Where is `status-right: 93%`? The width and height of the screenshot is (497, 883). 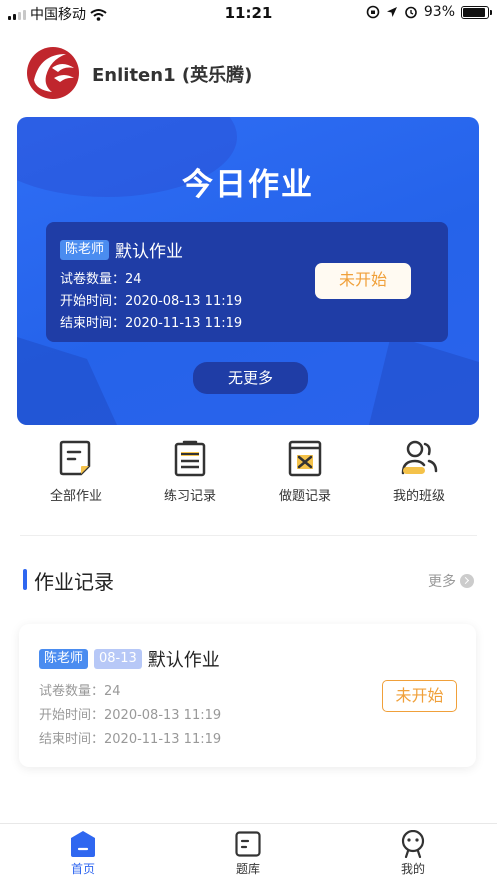 status-right: 93% is located at coordinates (429, 12).